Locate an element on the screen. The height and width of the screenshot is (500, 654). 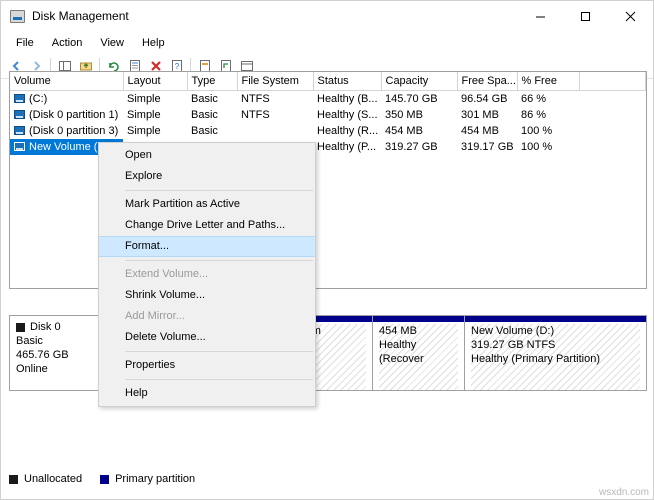
legend-label: Unallocated is located at coordinates (53, 479).